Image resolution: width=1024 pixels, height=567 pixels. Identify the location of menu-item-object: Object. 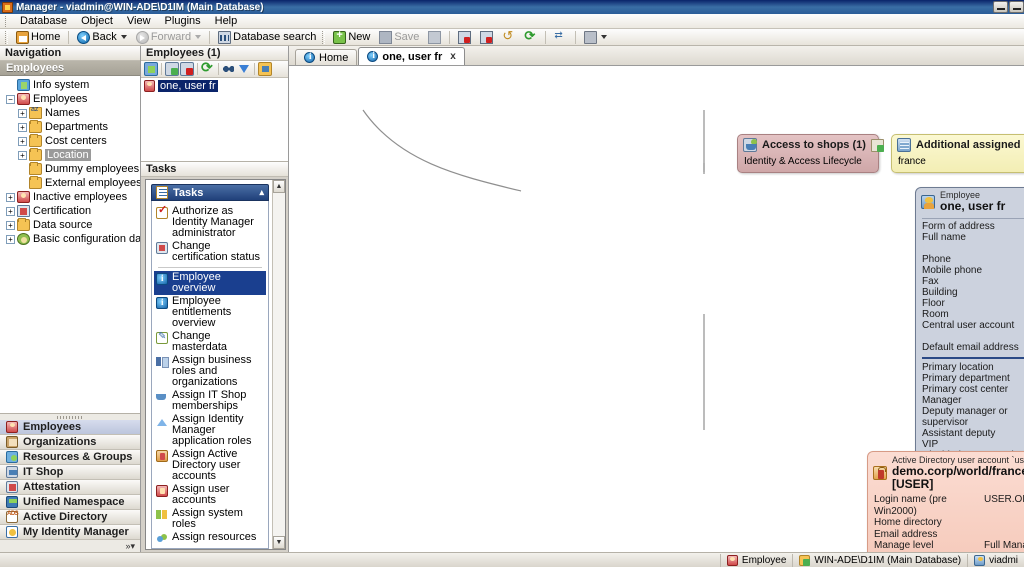
(97, 21).